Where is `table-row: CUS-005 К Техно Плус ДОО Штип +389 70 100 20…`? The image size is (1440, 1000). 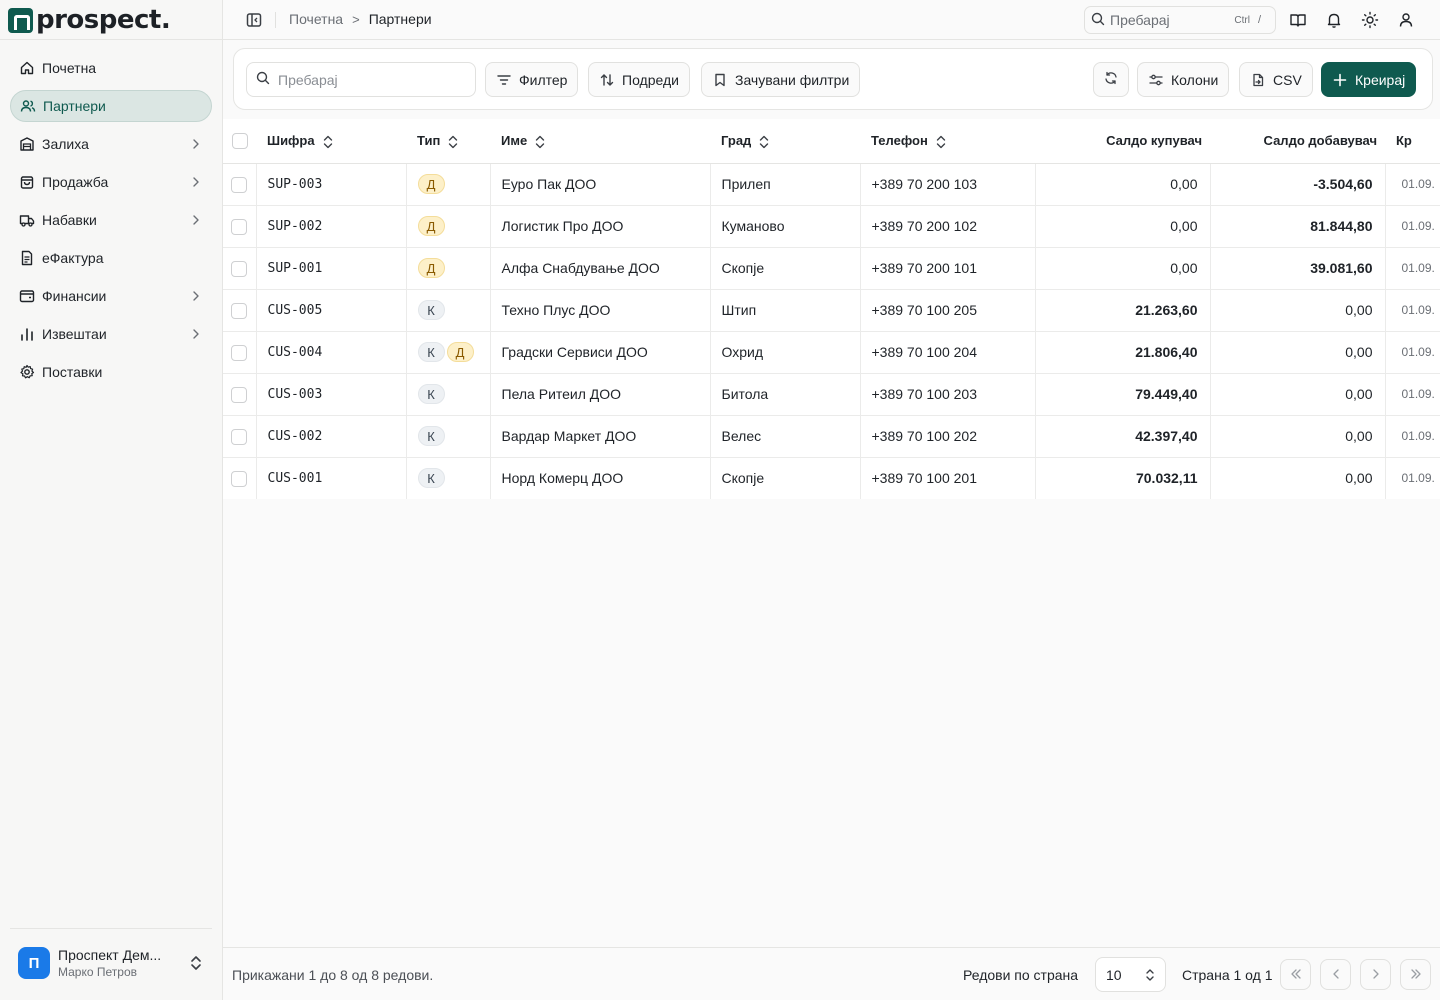
table-row: CUS-005 К Техно Плус ДОО Штип +389 70 100 20… is located at coordinates (831, 310).